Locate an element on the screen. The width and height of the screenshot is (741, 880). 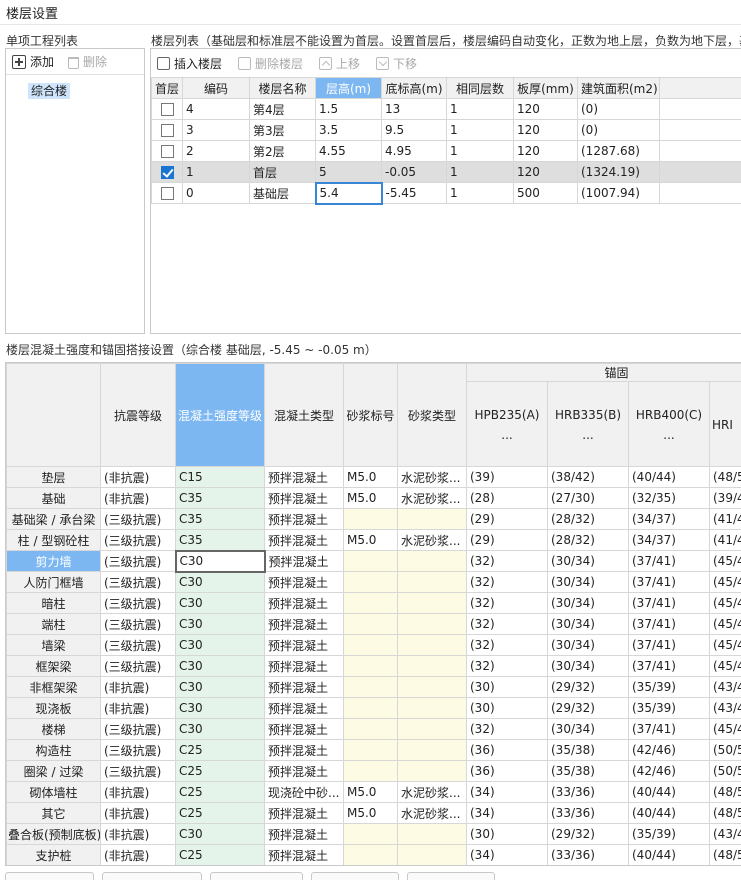
floor-row-selected: 1 首层 5 -0.05 1 120 (1324.19) is located at coordinates (446, 172).